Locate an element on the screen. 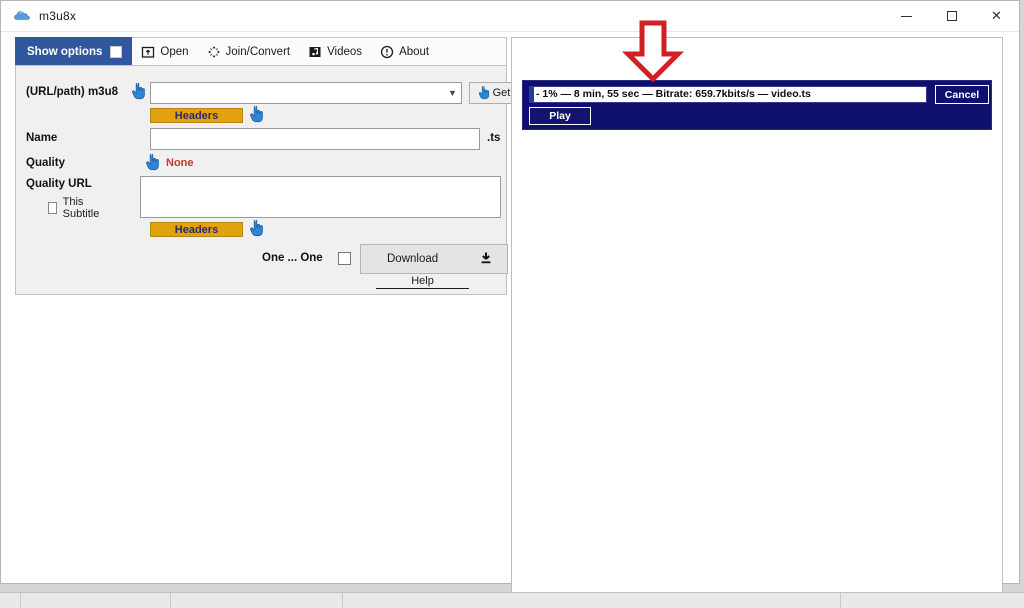 The image size is (1024, 608). minimize-icon is located at coordinates (906, 16).